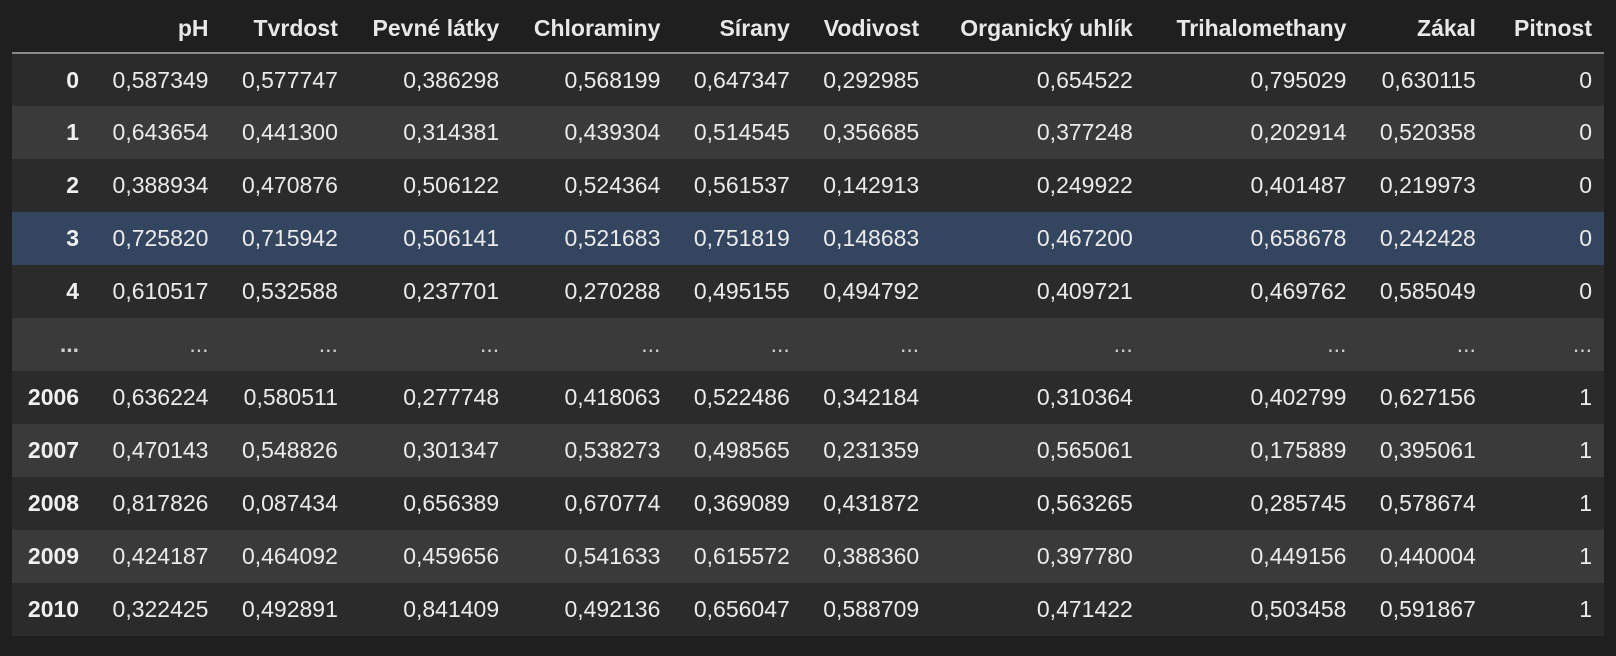  I want to click on column-header: Zákal, so click(1423, 29).